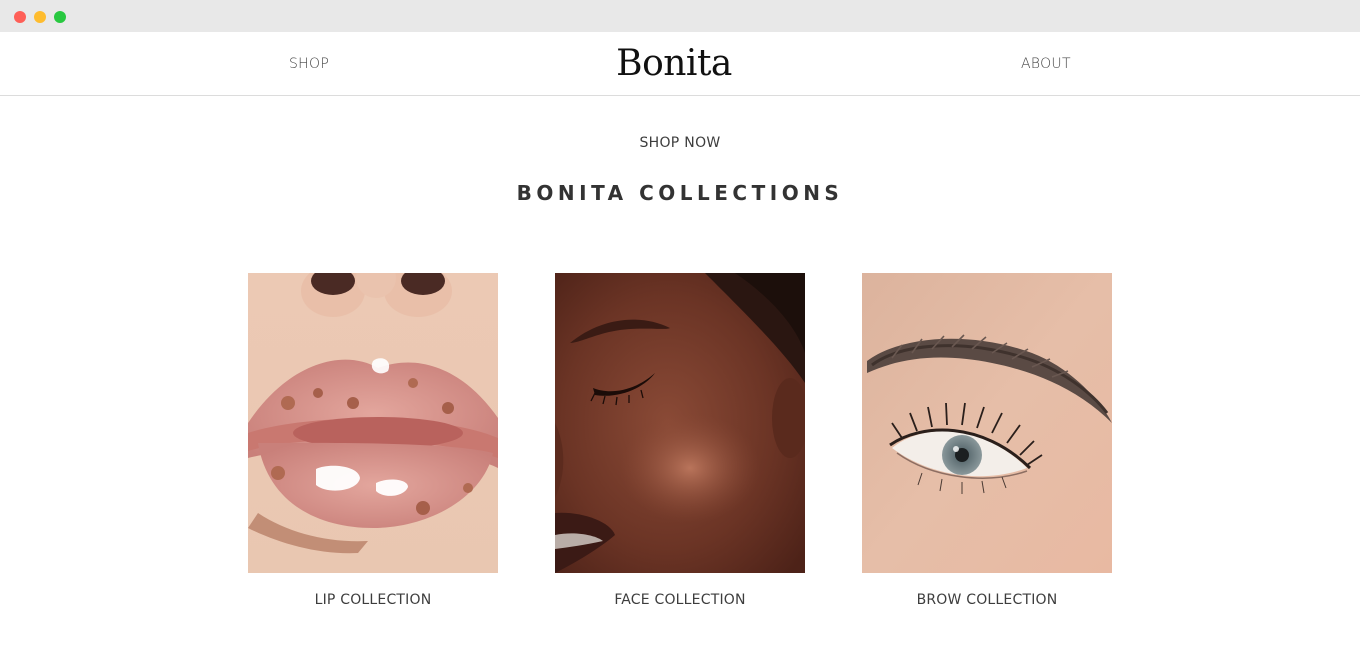 The height and width of the screenshot is (667, 1360). I want to click on minimize-window-icon, so click(40, 17).